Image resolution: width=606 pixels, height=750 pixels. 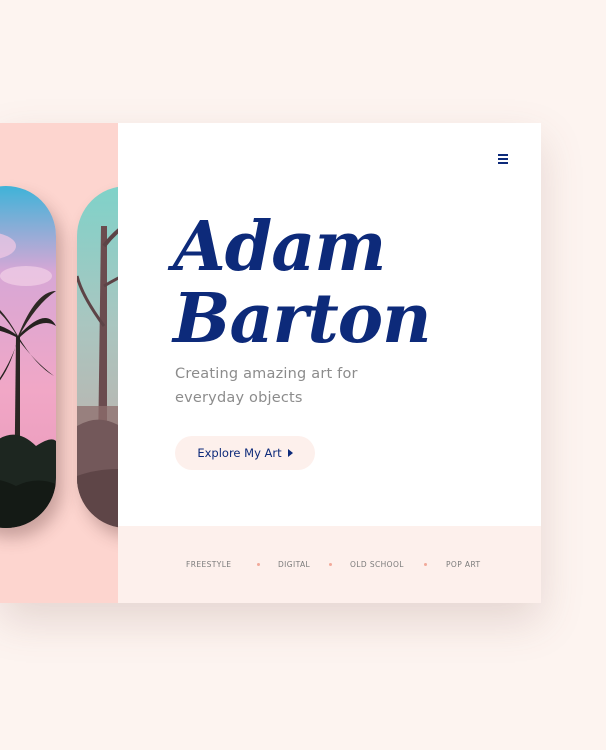 What do you see at coordinates (239, 453) in the screenshot?
I see `explore-button-label: Explore My Art` at bounding box center [239, 453].